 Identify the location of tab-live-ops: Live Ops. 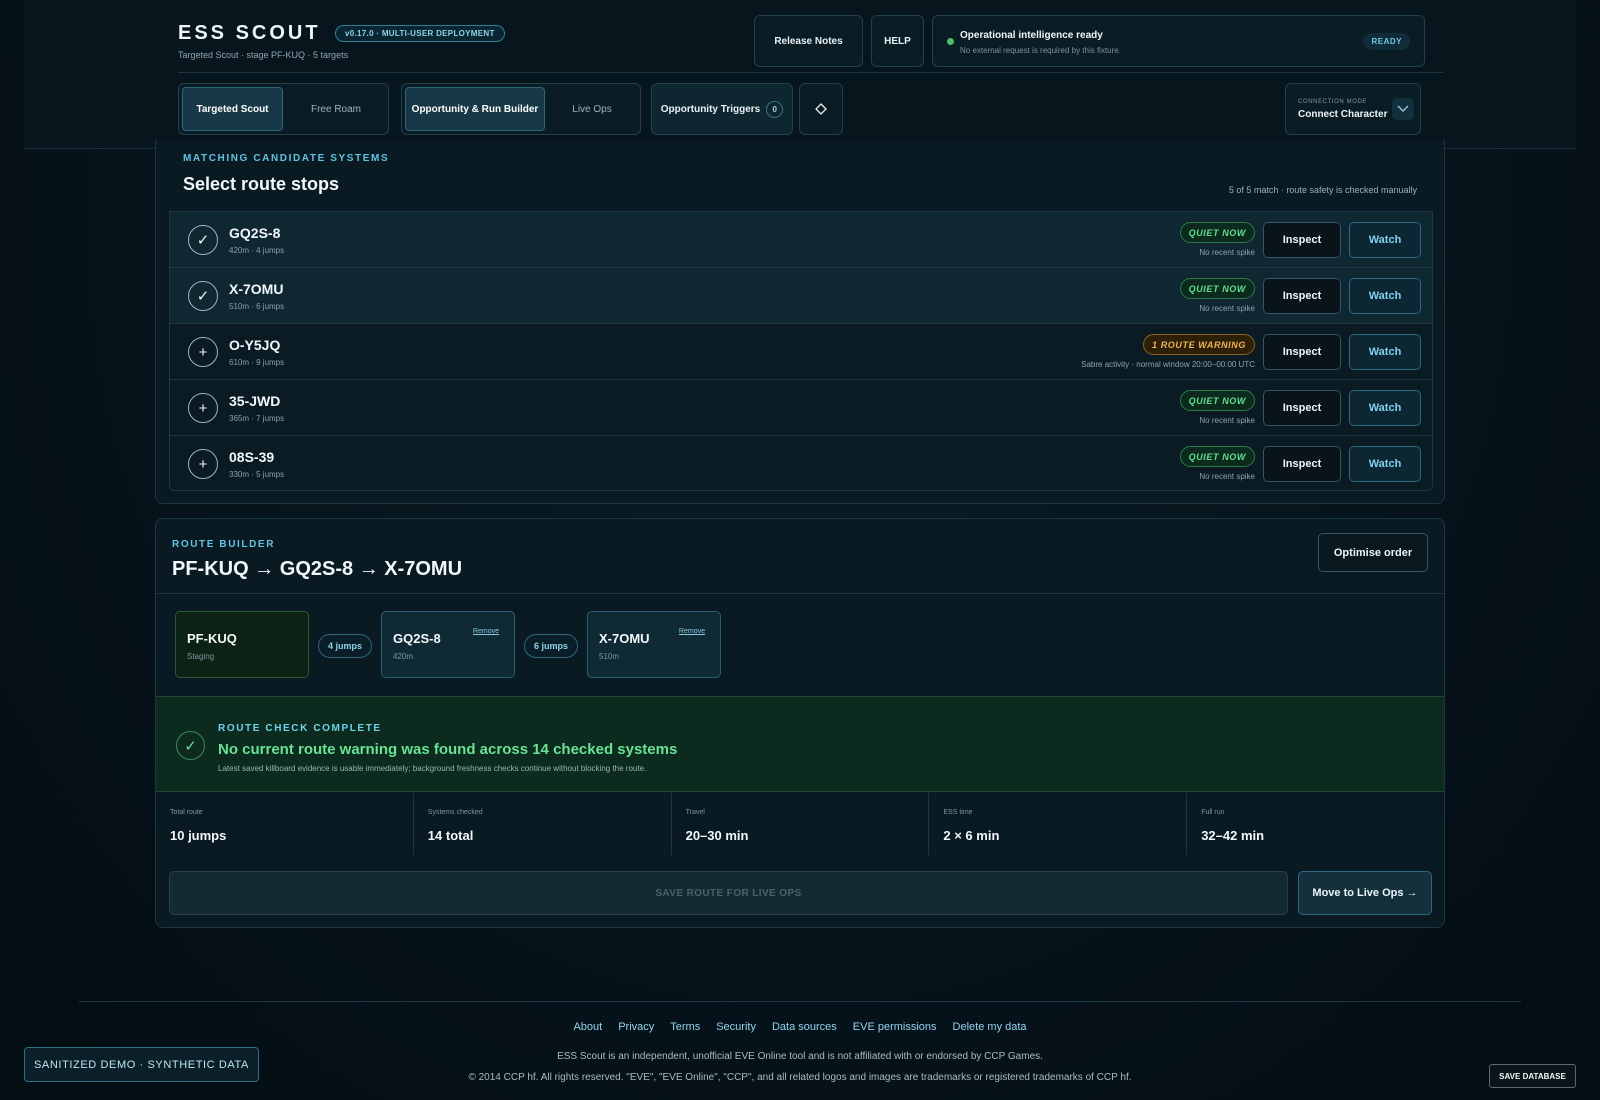
(592, 109).